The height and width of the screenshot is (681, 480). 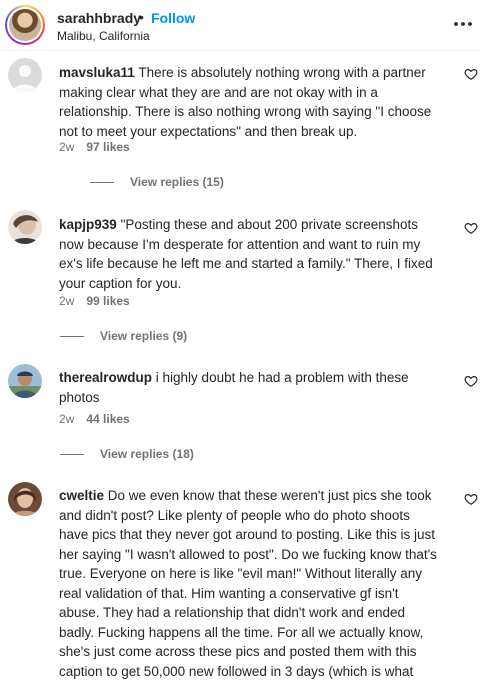 What do you see at coordinates (107, 419) in the screenshot?
I see `comment-likes: 44 likes` at bounding box center [107, 419].